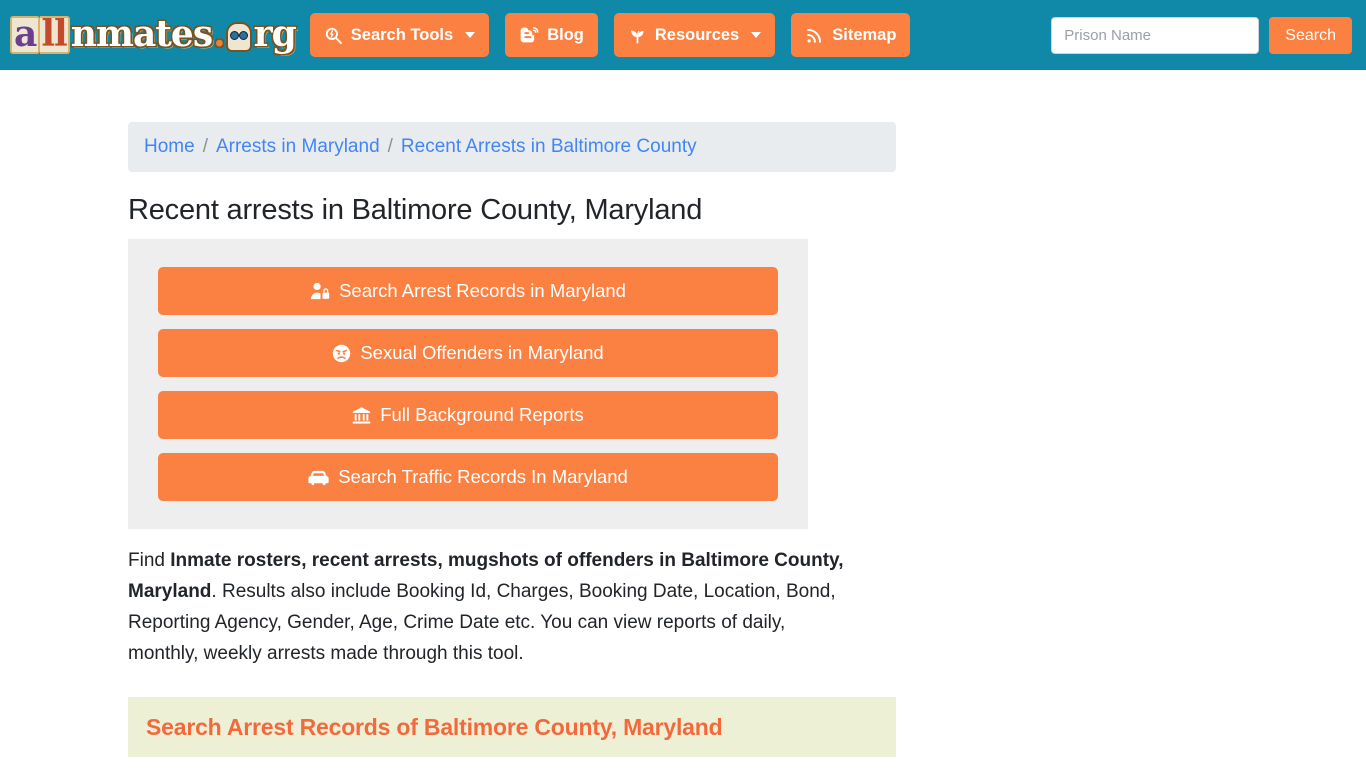 This screenshot has height=768, width=1366. Describe the element at coordinates (361, 415) in the screenshot. I see `landmark-icon` at that location.